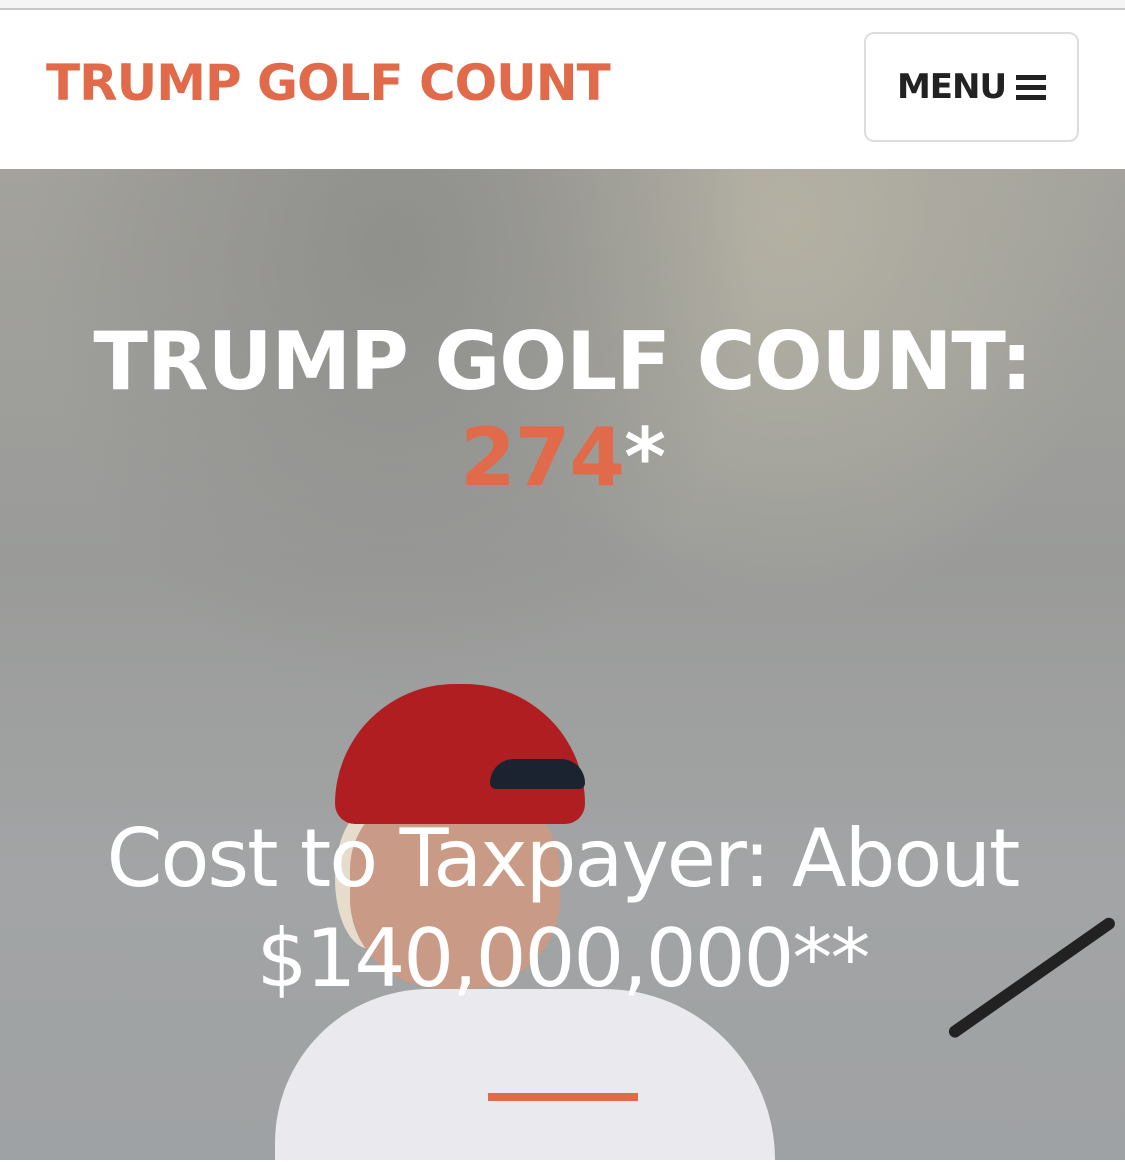 The height and width of the screenshot is (1162, 1125). What do you see at coordinates (563, 958) in the screenshot?
I see `cost-value: $140,000,000**` at bounding box center [563, 958].